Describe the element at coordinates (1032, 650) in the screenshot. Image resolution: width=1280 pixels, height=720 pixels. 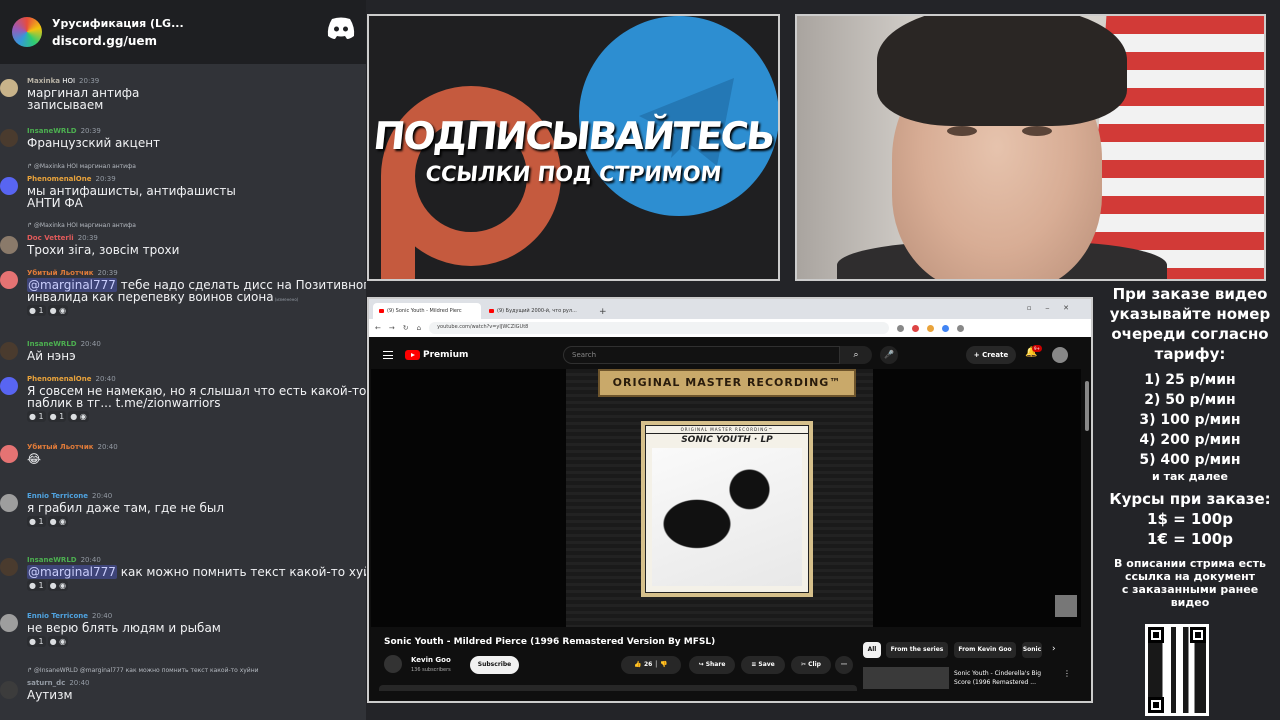
I see `chip-sonic: Sonic` at that location.